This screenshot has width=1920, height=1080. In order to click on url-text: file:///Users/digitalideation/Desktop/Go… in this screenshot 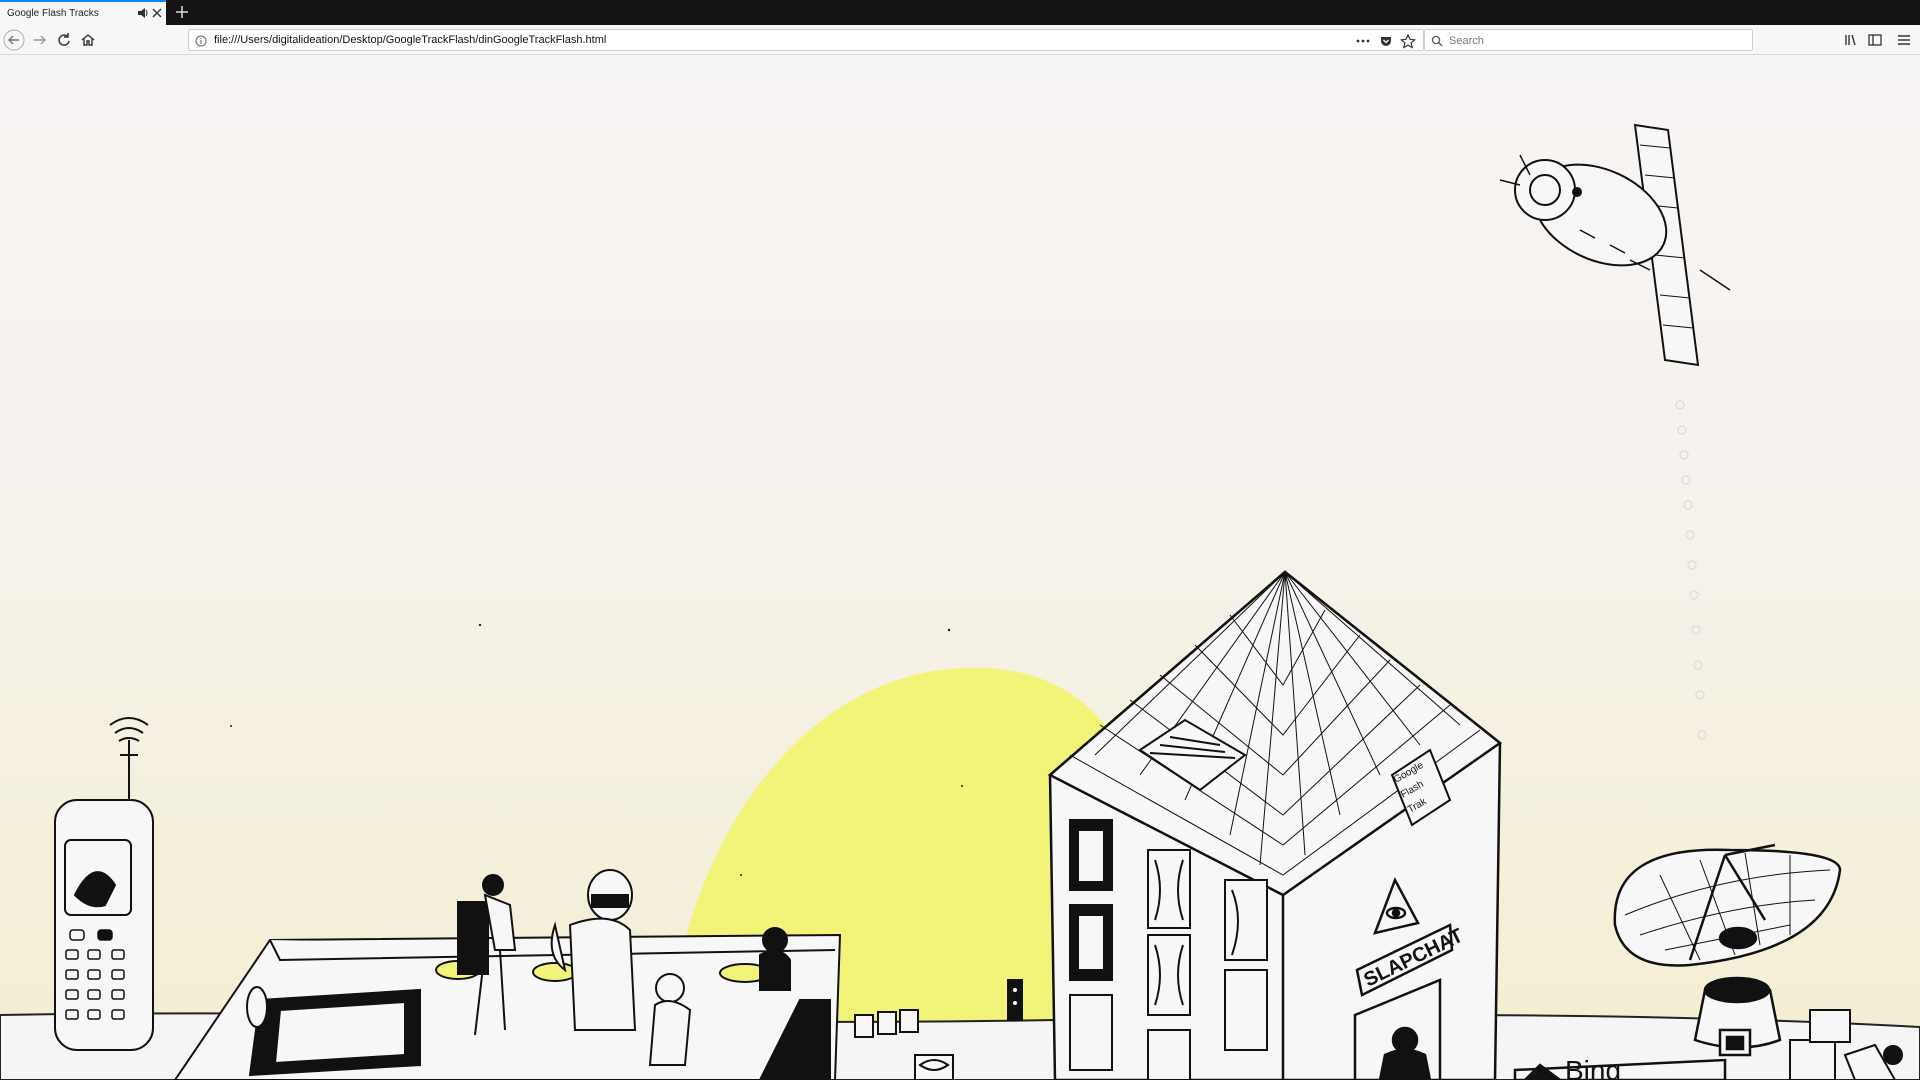, I will do `click(410, 40)`.